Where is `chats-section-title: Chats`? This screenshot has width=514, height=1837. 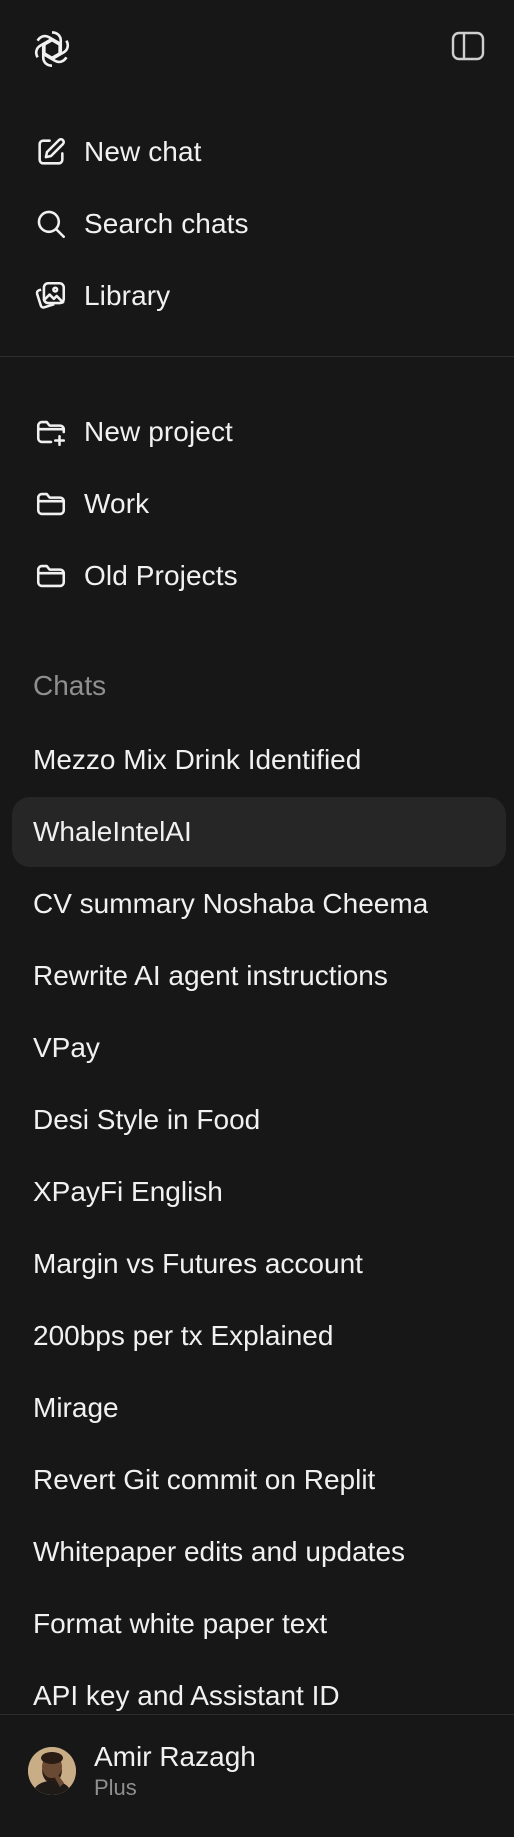 chats-section-title: Chats is located at coordinates (70, 685).